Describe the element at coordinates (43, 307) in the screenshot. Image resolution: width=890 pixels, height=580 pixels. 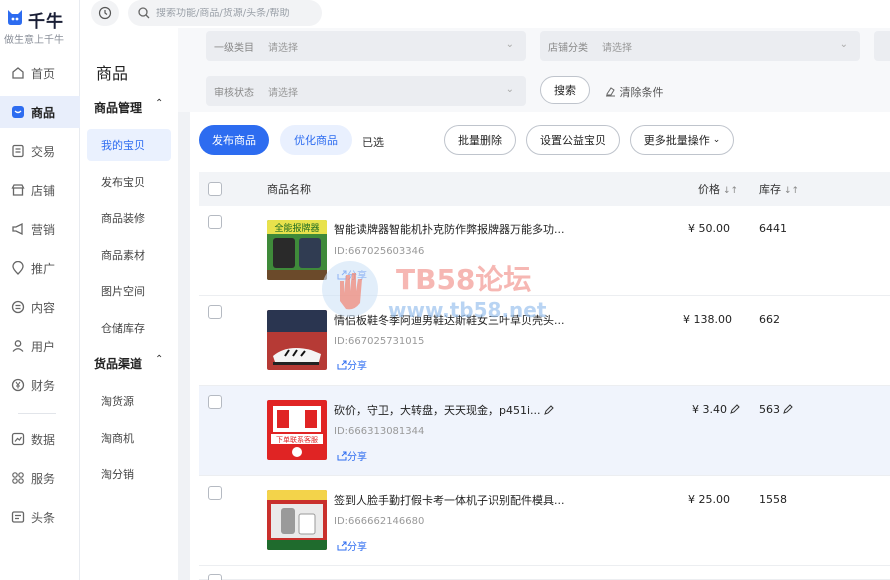
I see `nav-label: 内容` at that location.